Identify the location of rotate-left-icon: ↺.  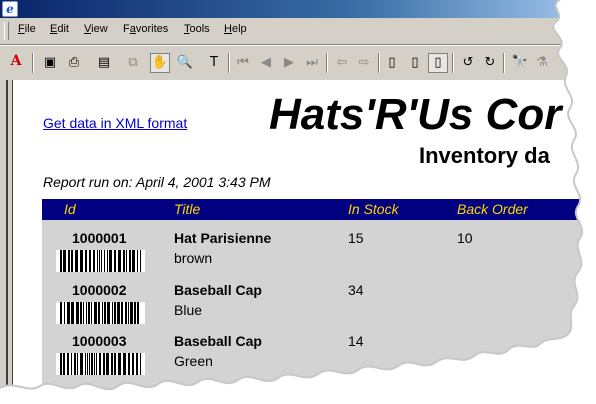
(468, 63).